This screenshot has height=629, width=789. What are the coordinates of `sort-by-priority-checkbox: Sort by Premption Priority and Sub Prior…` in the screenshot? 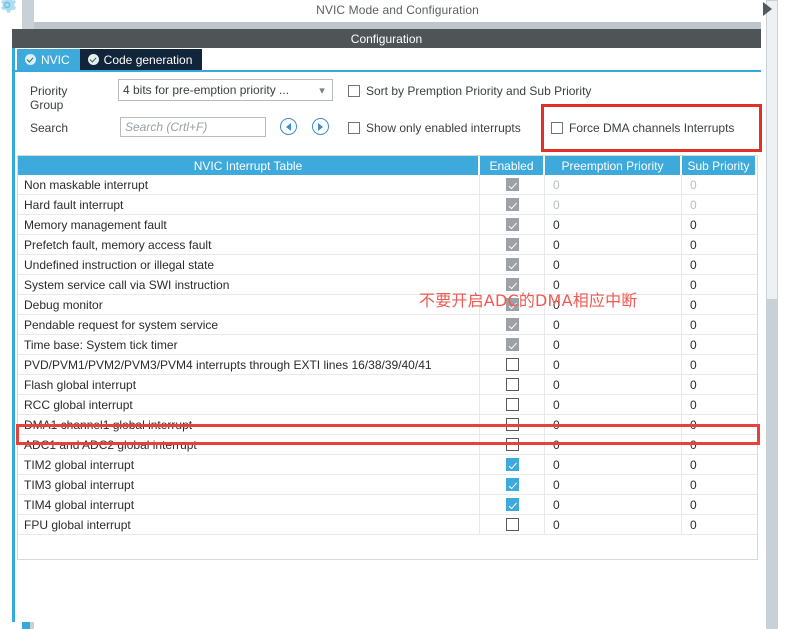 It's located at (469, 91).